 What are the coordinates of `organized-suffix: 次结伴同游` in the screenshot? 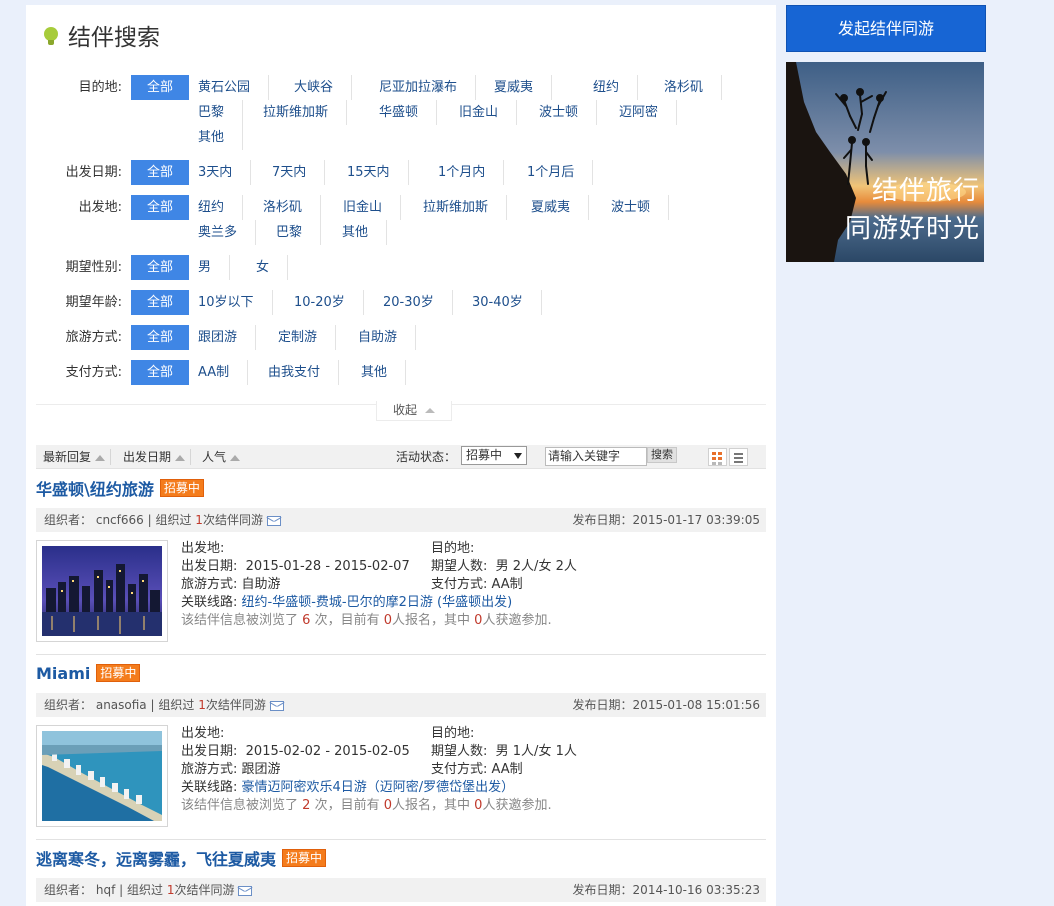 It's located at (235, 705).